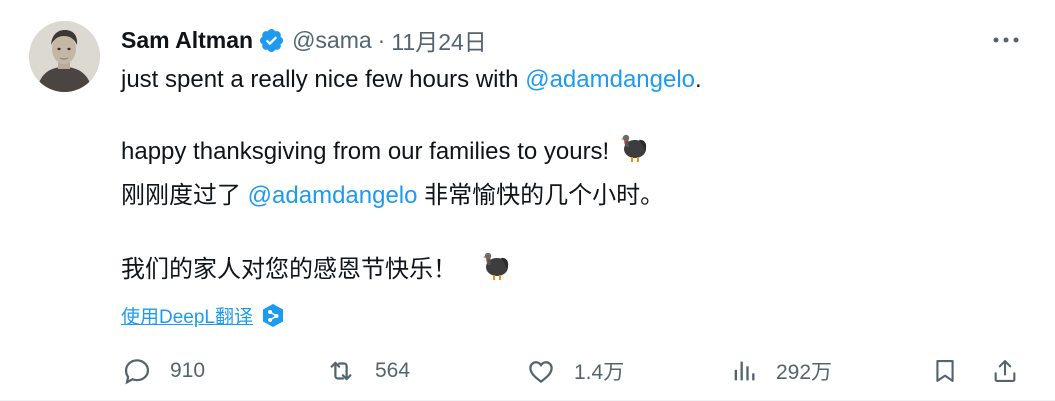 The height and width of the screenshot is (401, 1055). What do you see at coordinates (438, 40) in the screenshot?
I see `tweet-date: 11月24日` at bounding box center [438, 40].